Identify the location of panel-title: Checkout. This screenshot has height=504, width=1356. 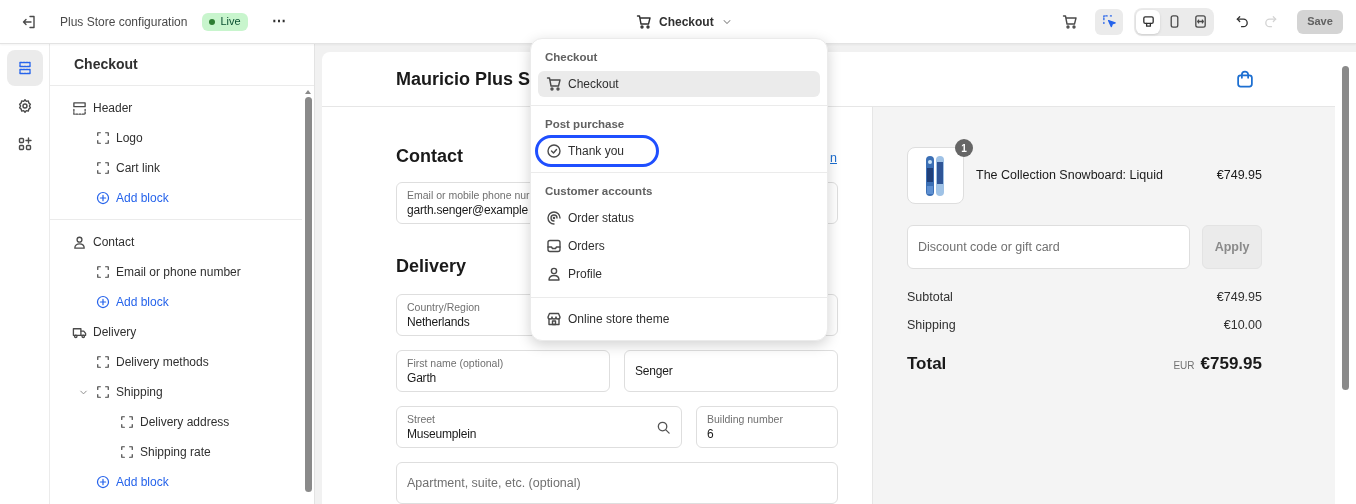
(106, 64).